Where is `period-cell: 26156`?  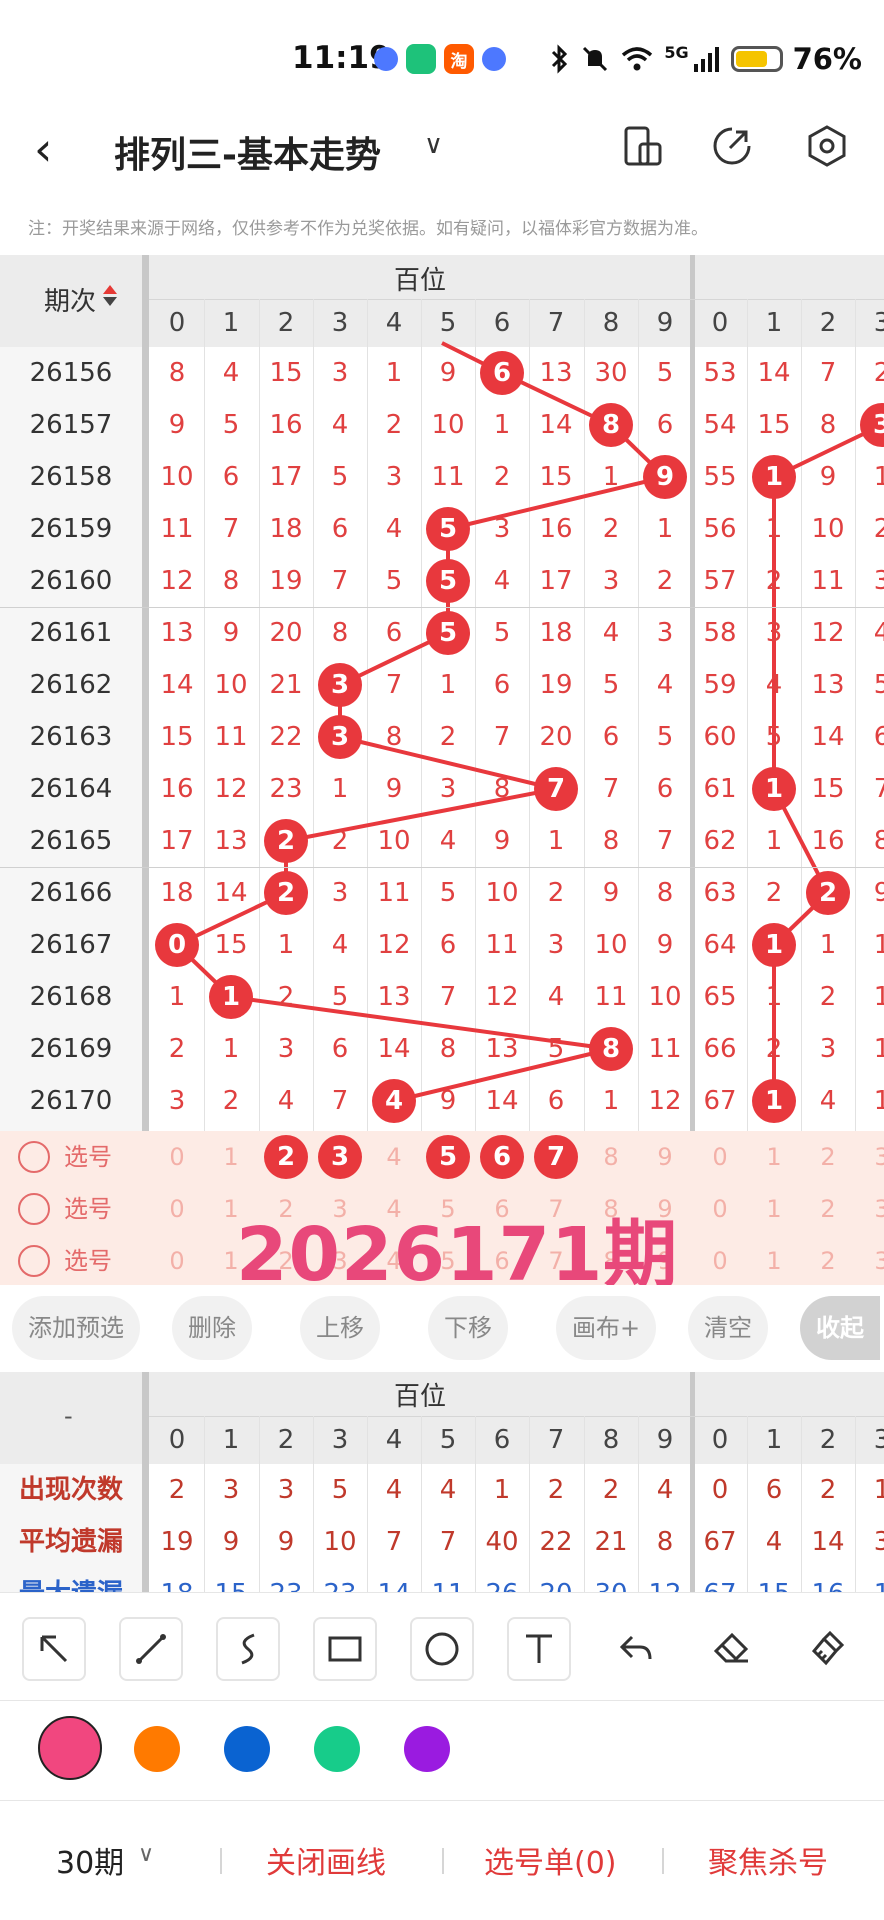 period-cell: 26156 is located at coordinates (71, 373).